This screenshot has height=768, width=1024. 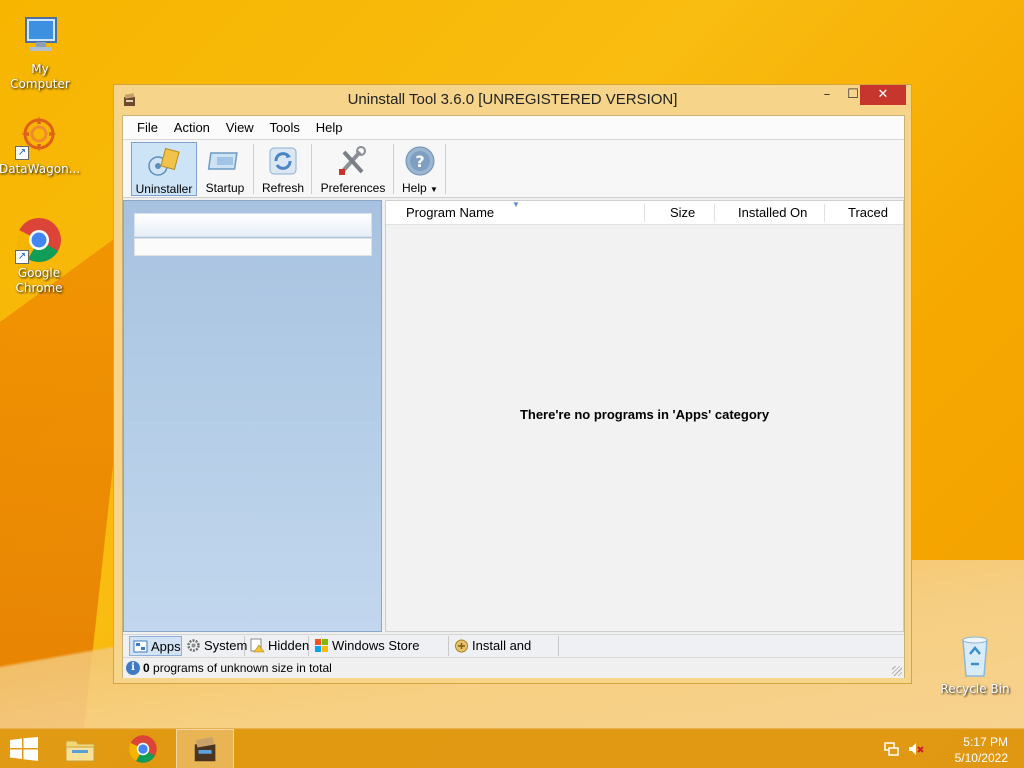 What do you see at coordinates (682, 213) in the screenshot?
I see `column-size: Size` at bounding box center [682, 213].